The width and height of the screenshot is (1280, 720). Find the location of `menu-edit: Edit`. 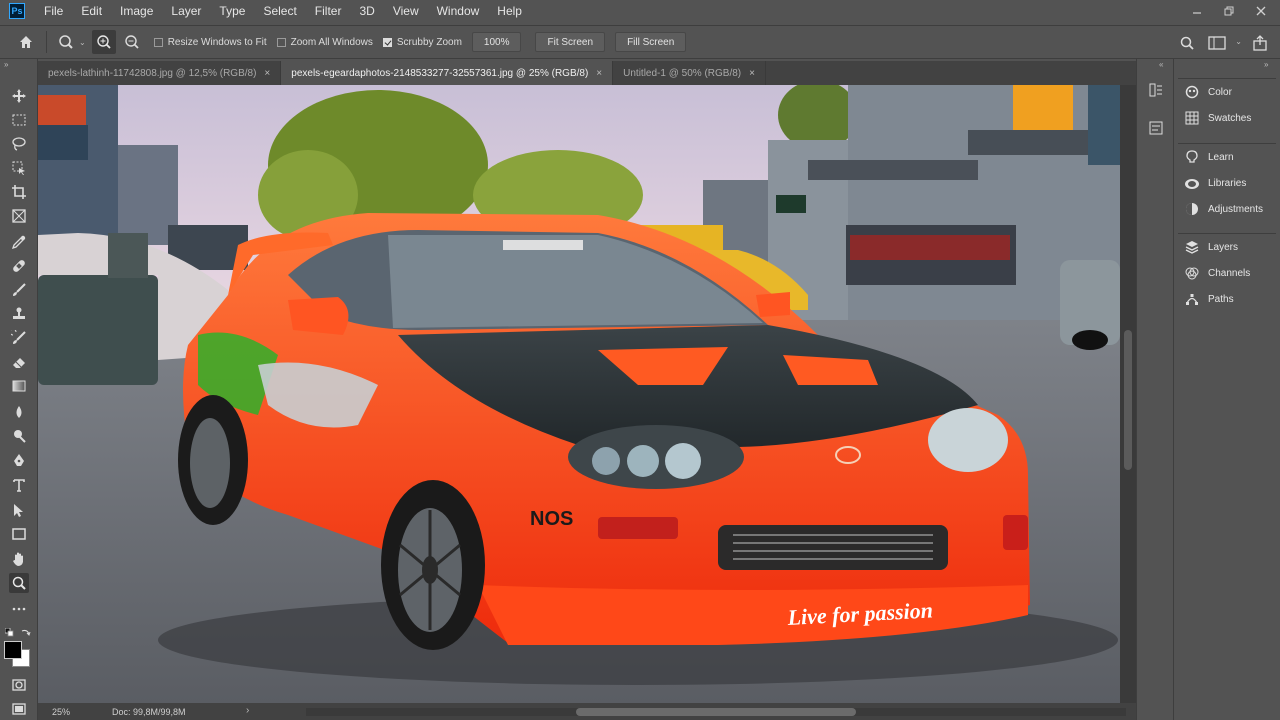

menu-edit: Edit is located at coordinates (91, 11).